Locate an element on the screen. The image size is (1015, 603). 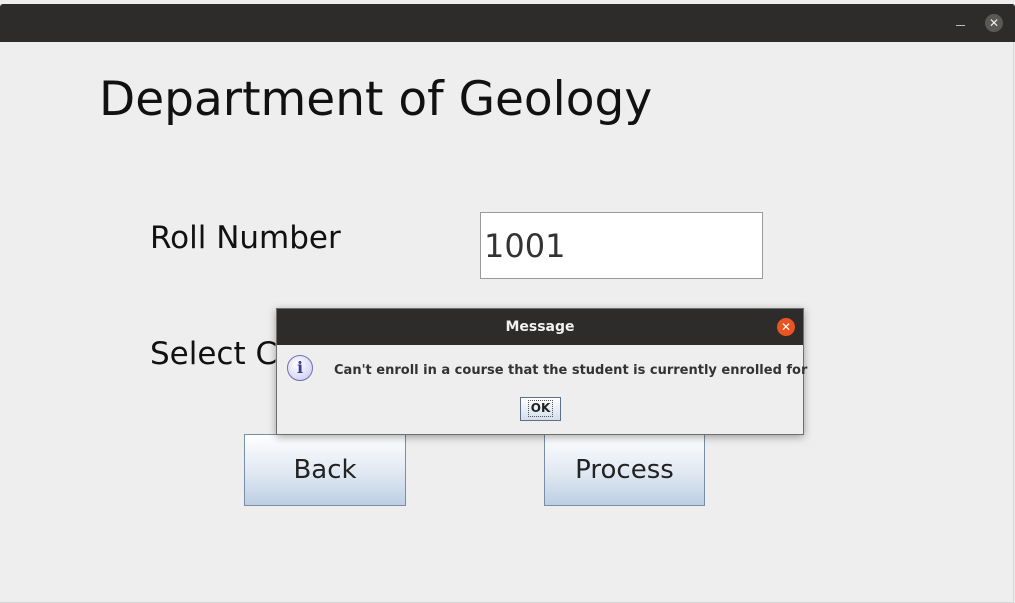
process-button: Process is located at coordinates (624, 470).